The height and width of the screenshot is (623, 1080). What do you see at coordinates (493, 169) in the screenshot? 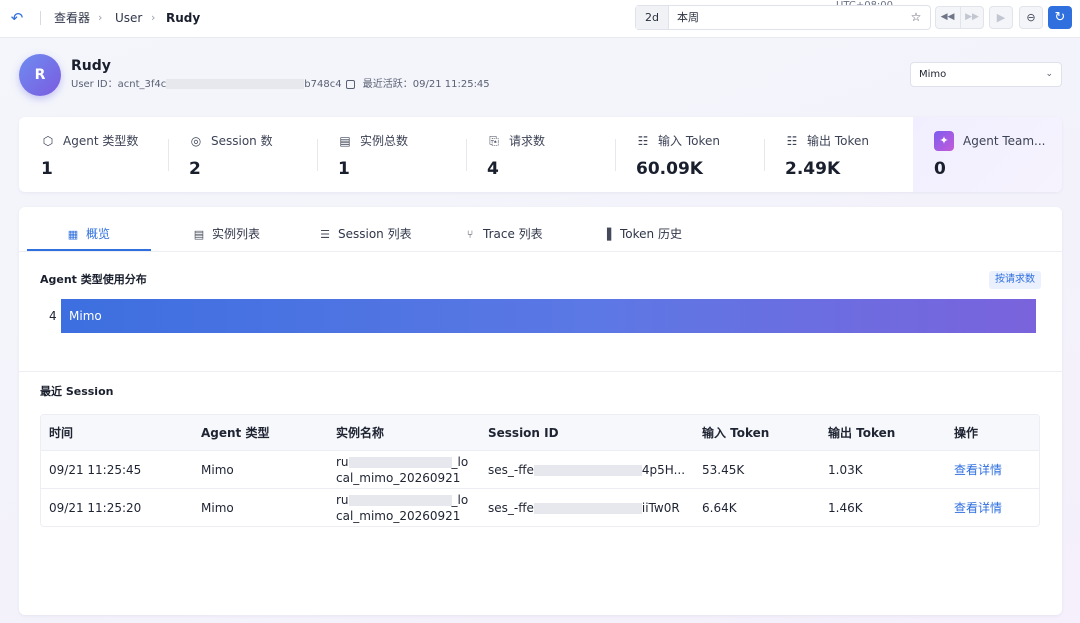
I see `stat-value: 4` at bounding box center [493, 169].